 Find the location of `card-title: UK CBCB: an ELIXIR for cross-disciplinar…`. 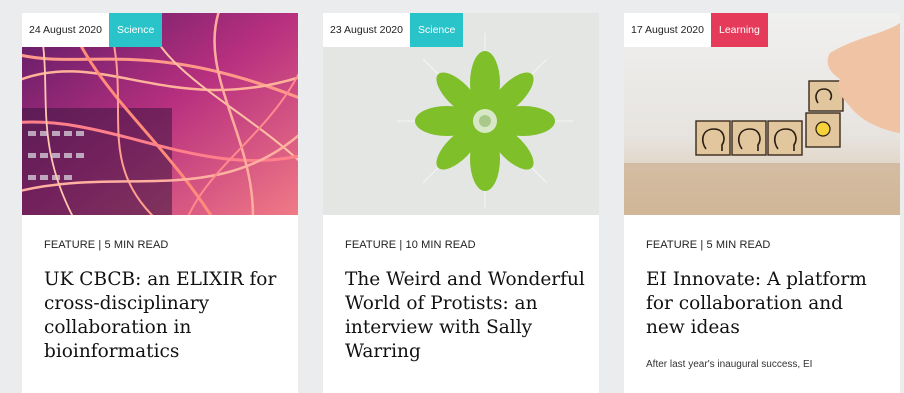

card-title: UK CBCB: an ELIXIR for cross-disciplinar… is located at coordinates (164, 316).